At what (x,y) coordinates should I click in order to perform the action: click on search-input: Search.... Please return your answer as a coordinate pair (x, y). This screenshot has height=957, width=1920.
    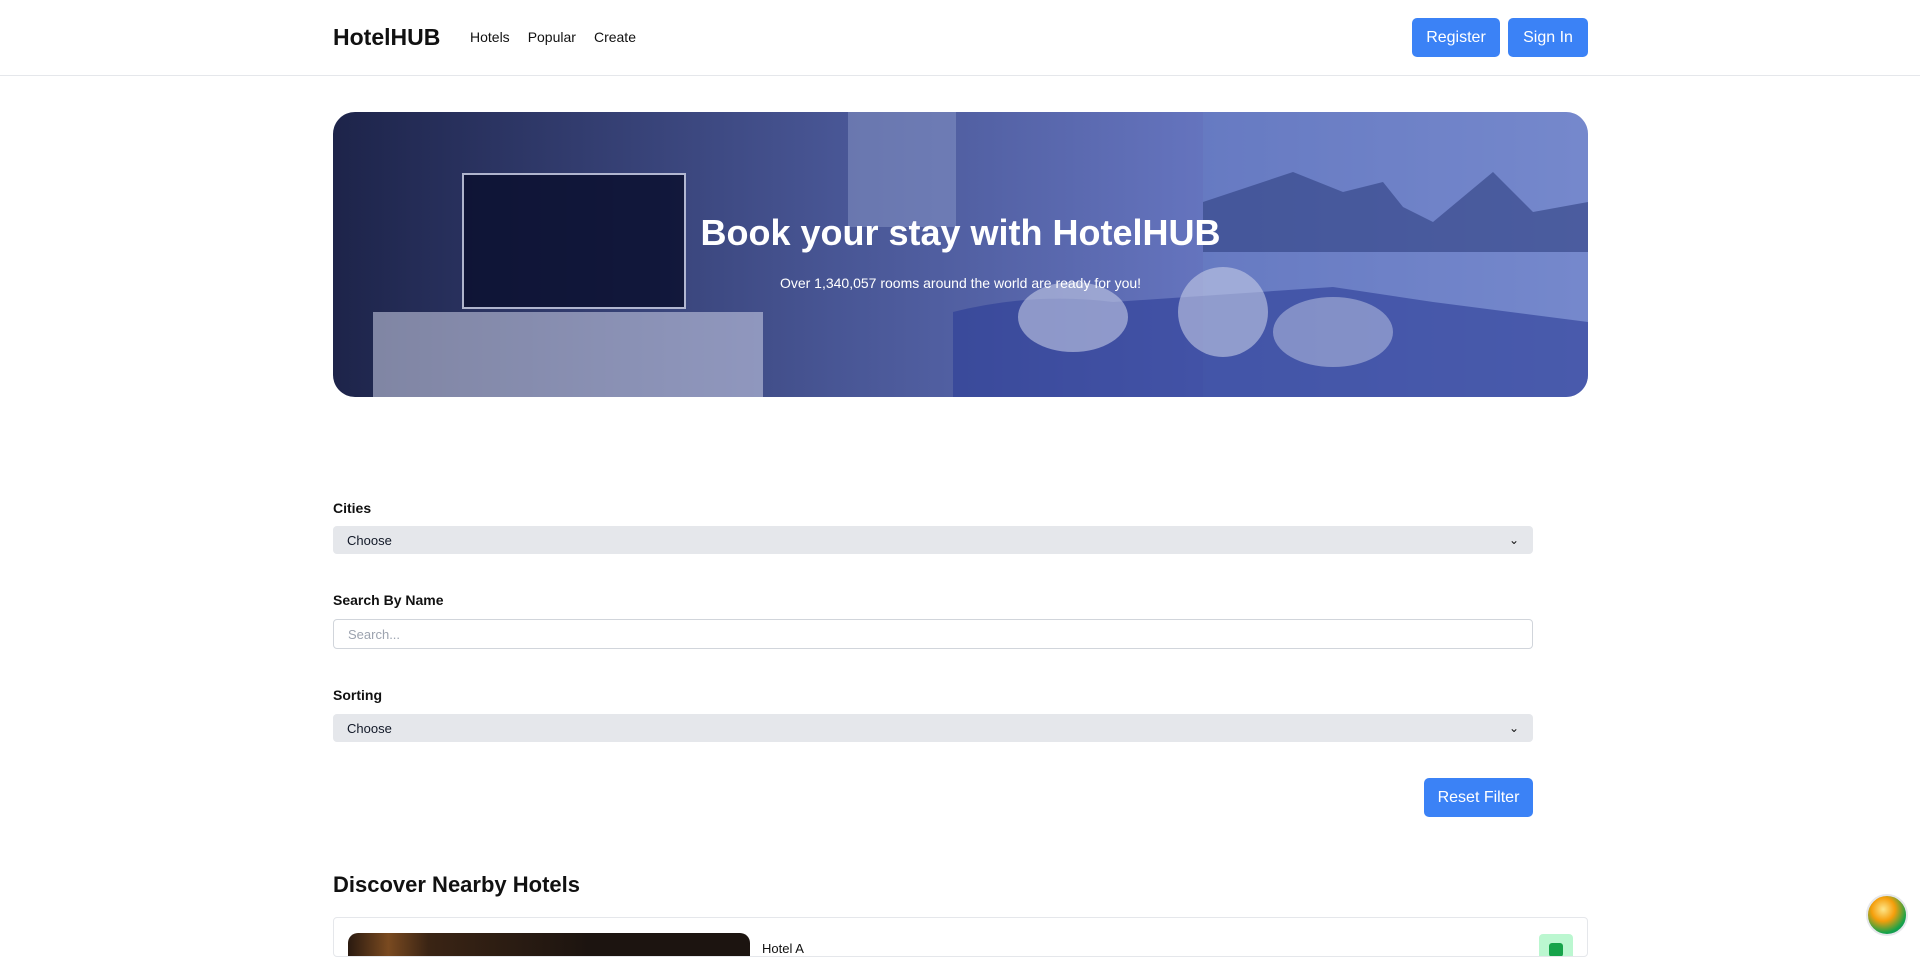
    Looking at the image, I should click on (933, 634).